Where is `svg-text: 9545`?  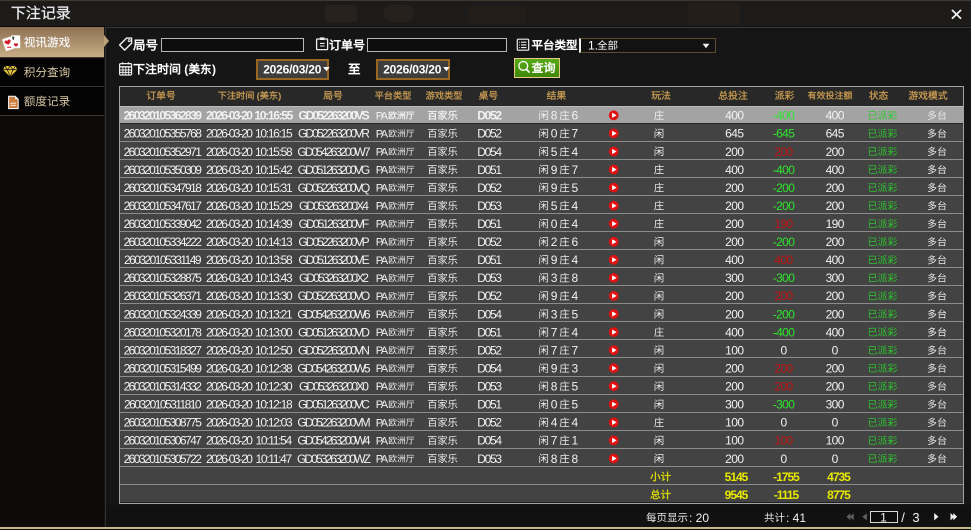
svg-text: 9545 is located at coordinates (737, 495).